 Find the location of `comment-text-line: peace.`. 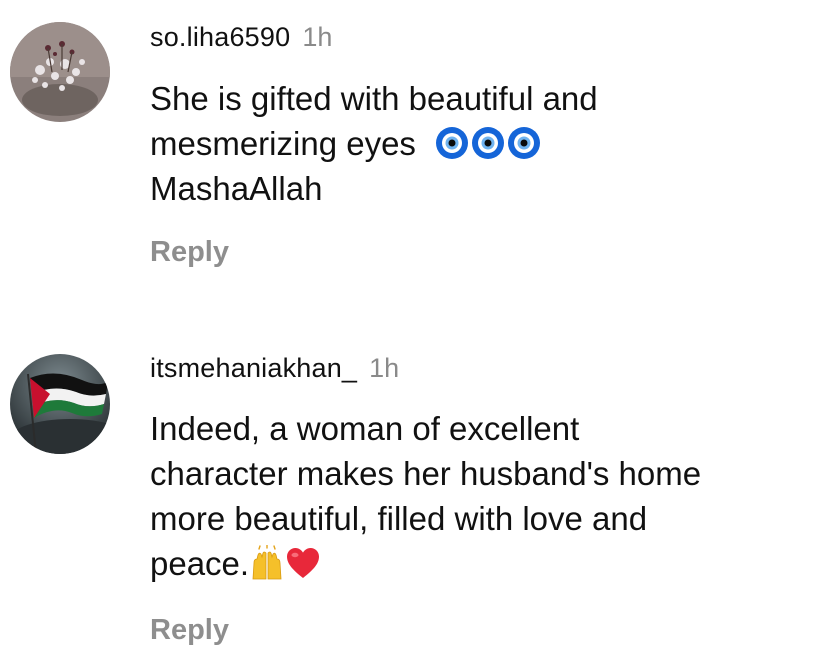

comment-text-line: peace. is located at coordinates (482, 563).